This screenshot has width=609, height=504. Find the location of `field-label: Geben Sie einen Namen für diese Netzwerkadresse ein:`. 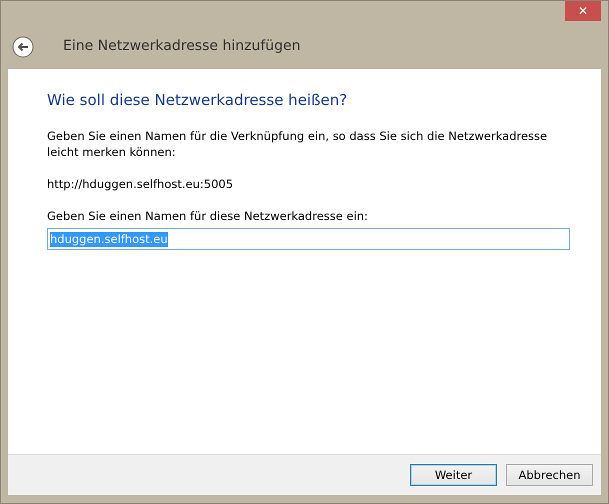

field-label: Geben Sie einen Namen für diese Netzwerkadresse ein: is located at coordinates (208, 216).